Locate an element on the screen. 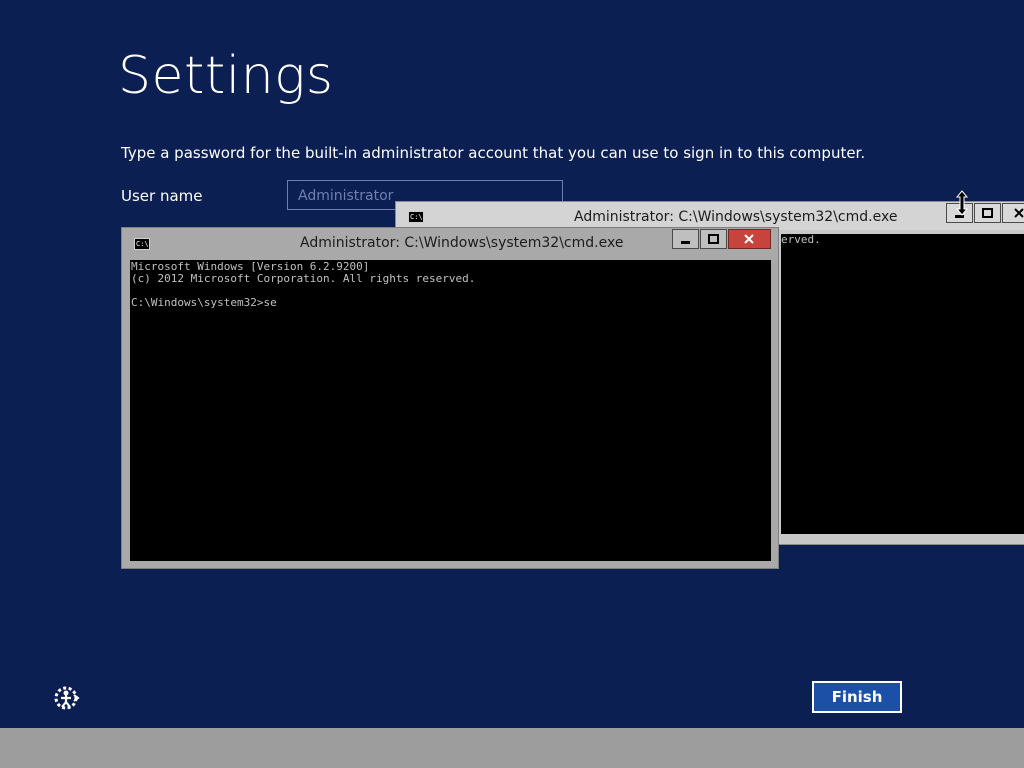 The width and height of the screenshot is (1024, 768). page-title: Settings is located at coordinates (226, 76).